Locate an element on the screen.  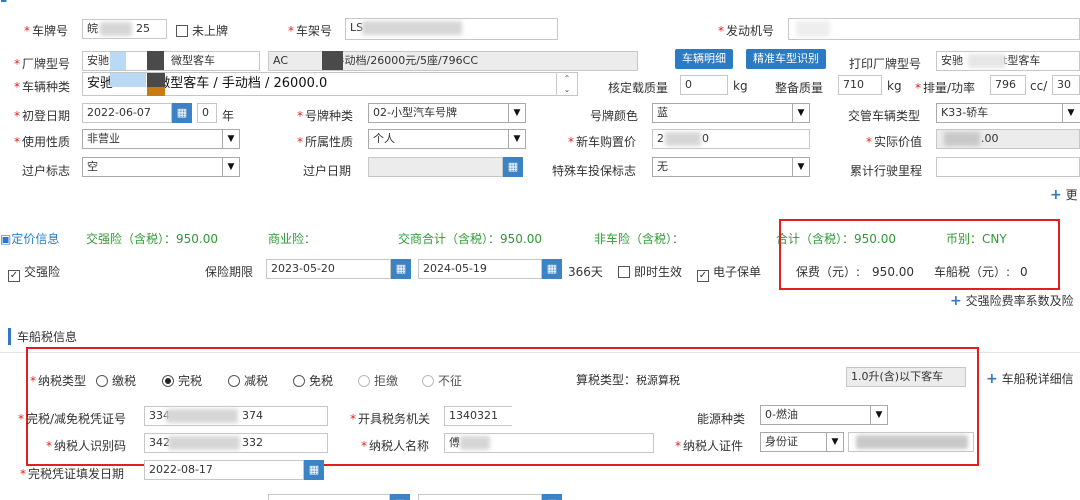
highlight-box is located at coordinates (919, 254).